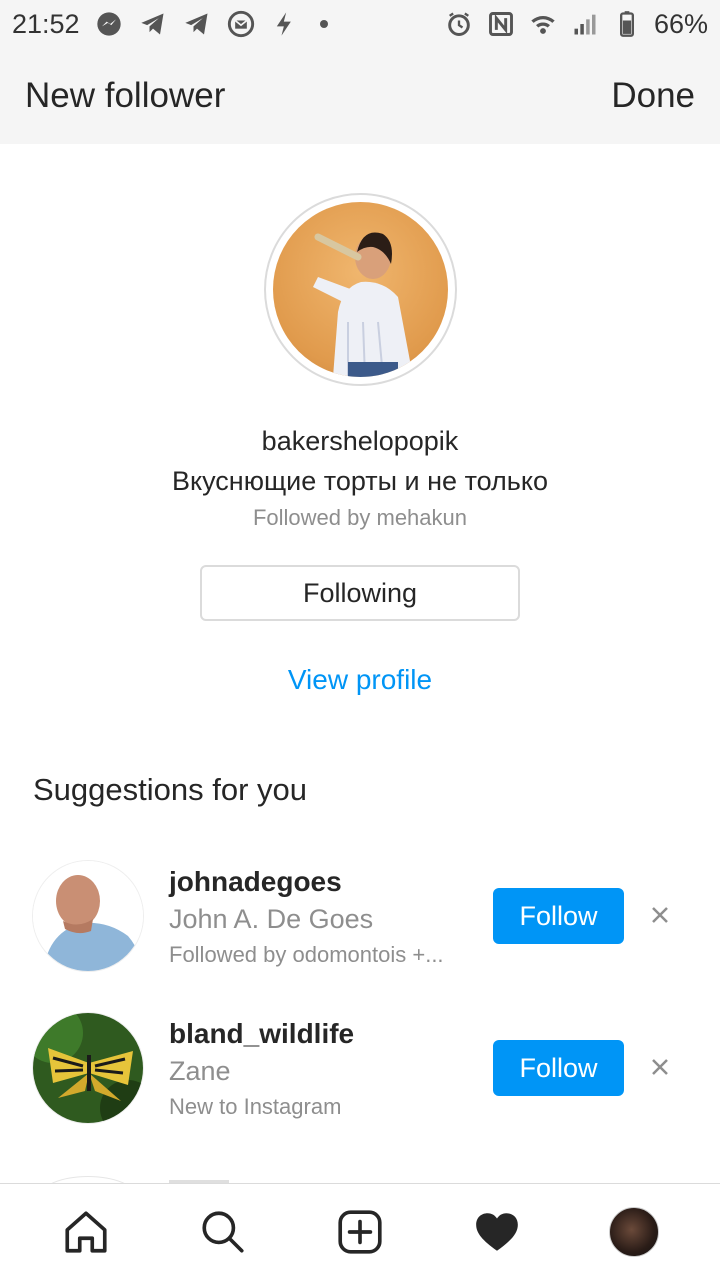 Image resolution: width=720 pixels, height=1280 pixels. I want to click on home-icon, so click(86, 1232).